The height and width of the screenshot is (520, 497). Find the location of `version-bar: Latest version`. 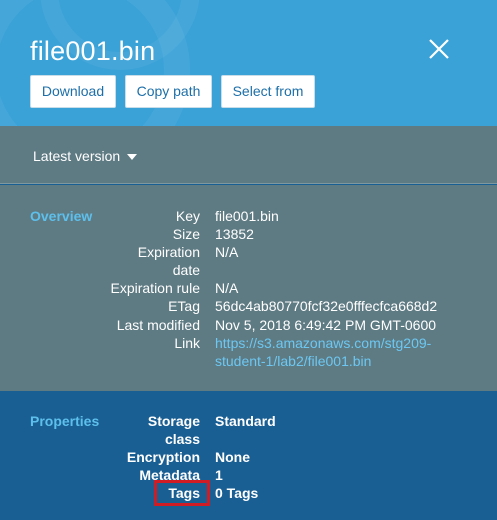

version-bar: Latest version is located at coordinates (248, 155).